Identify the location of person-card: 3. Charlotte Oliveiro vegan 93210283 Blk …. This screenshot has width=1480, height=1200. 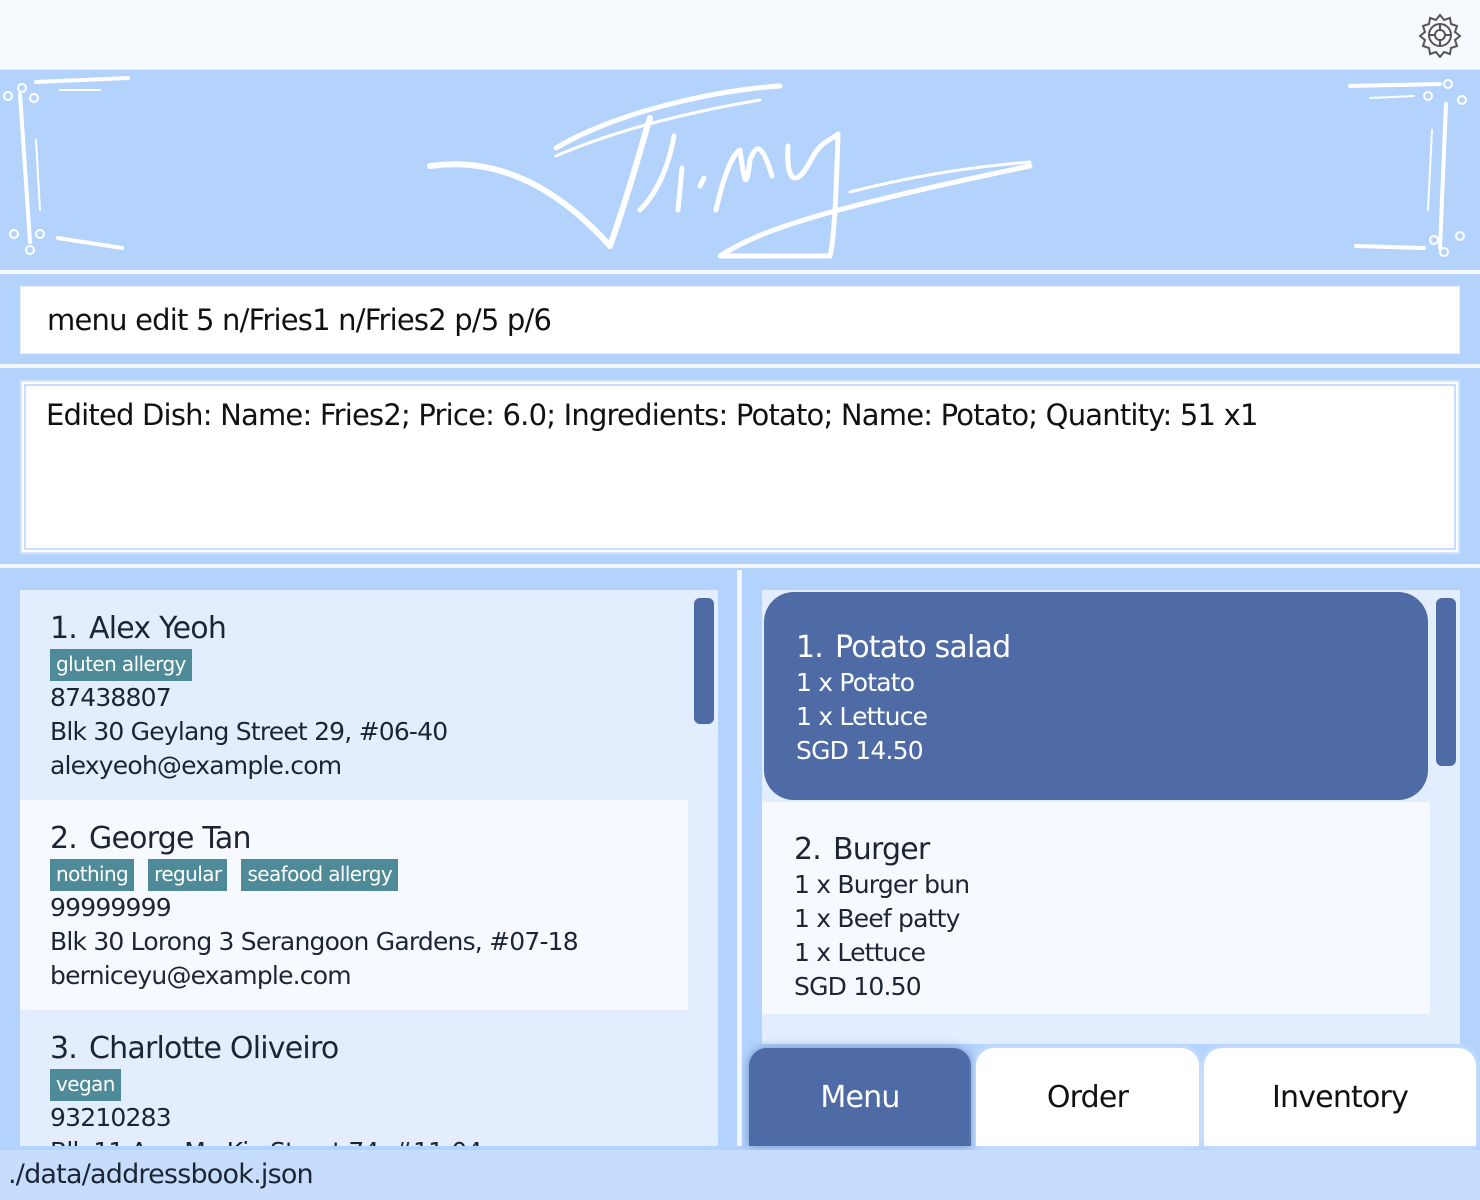
(354, 1078).